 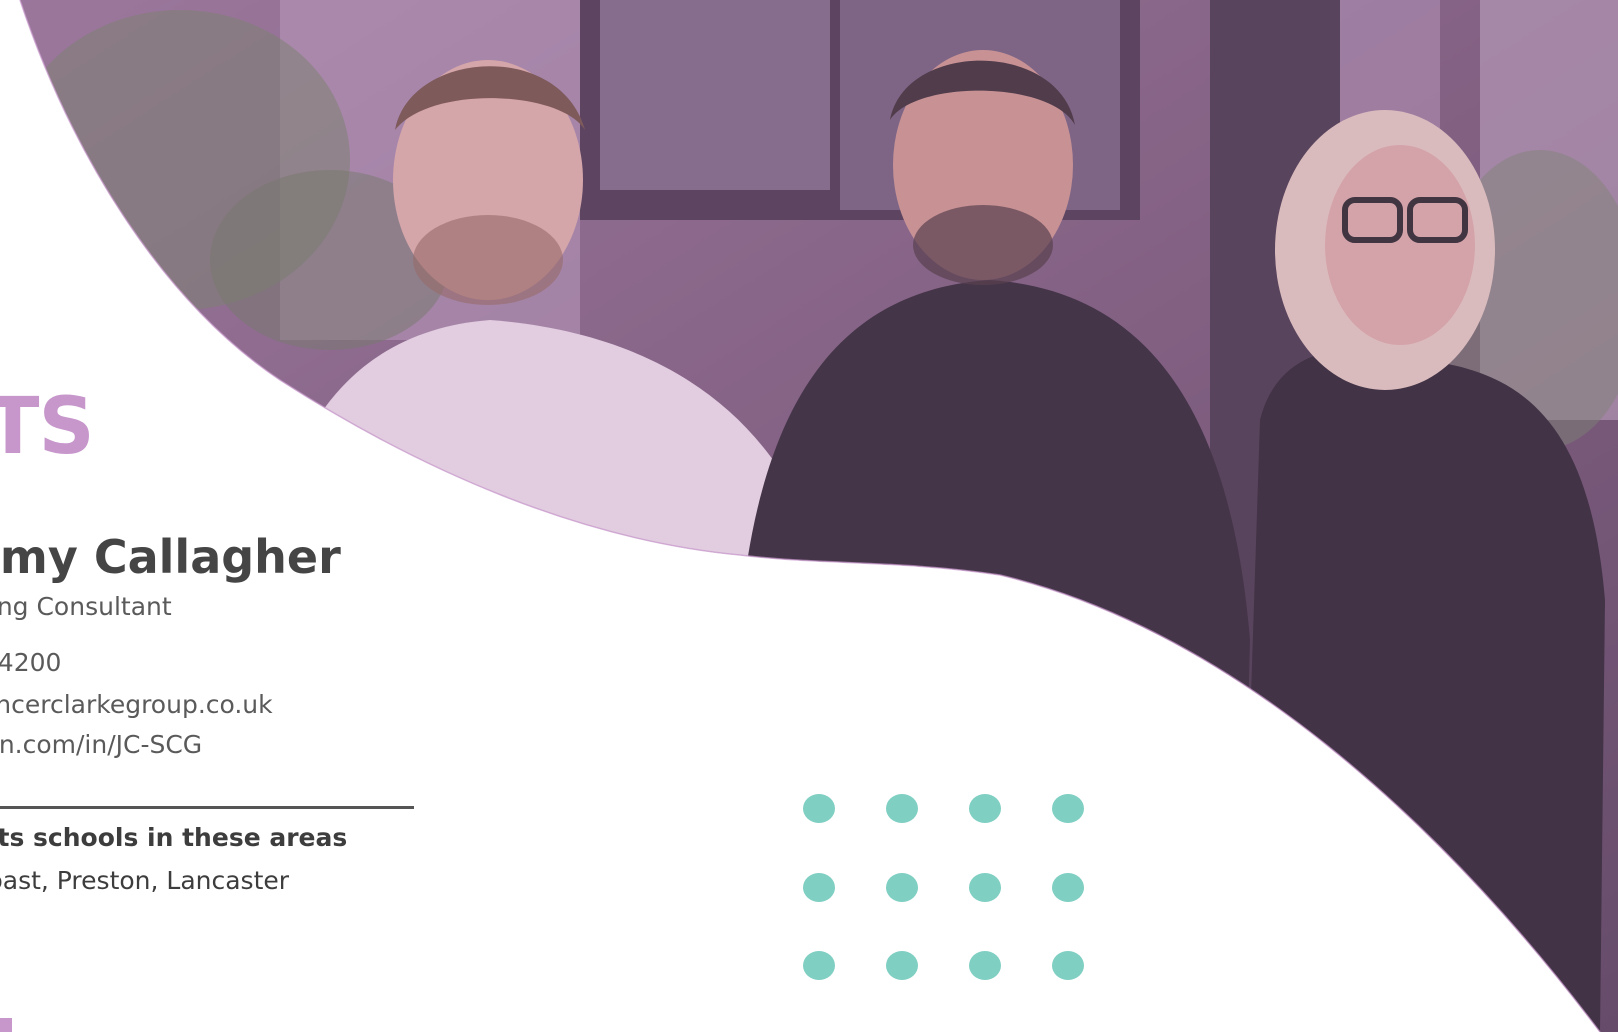 I want to click on contact-email: pencerclarkegroup.co.uk, so click(x=136, y=704).